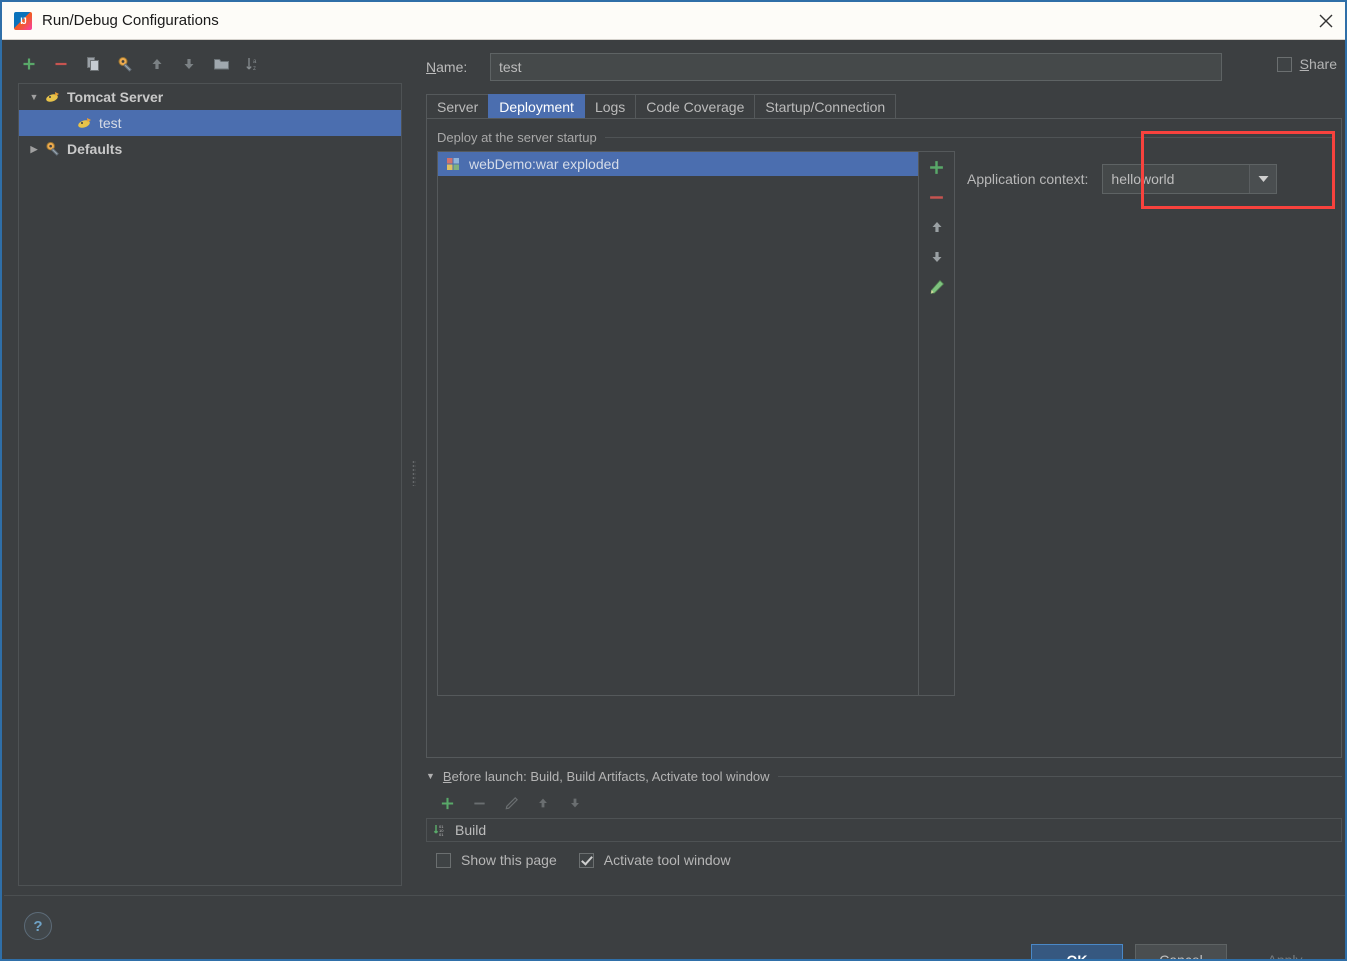  I want to click on title-bar: Run/Debug Configurations, so click(673, 21).